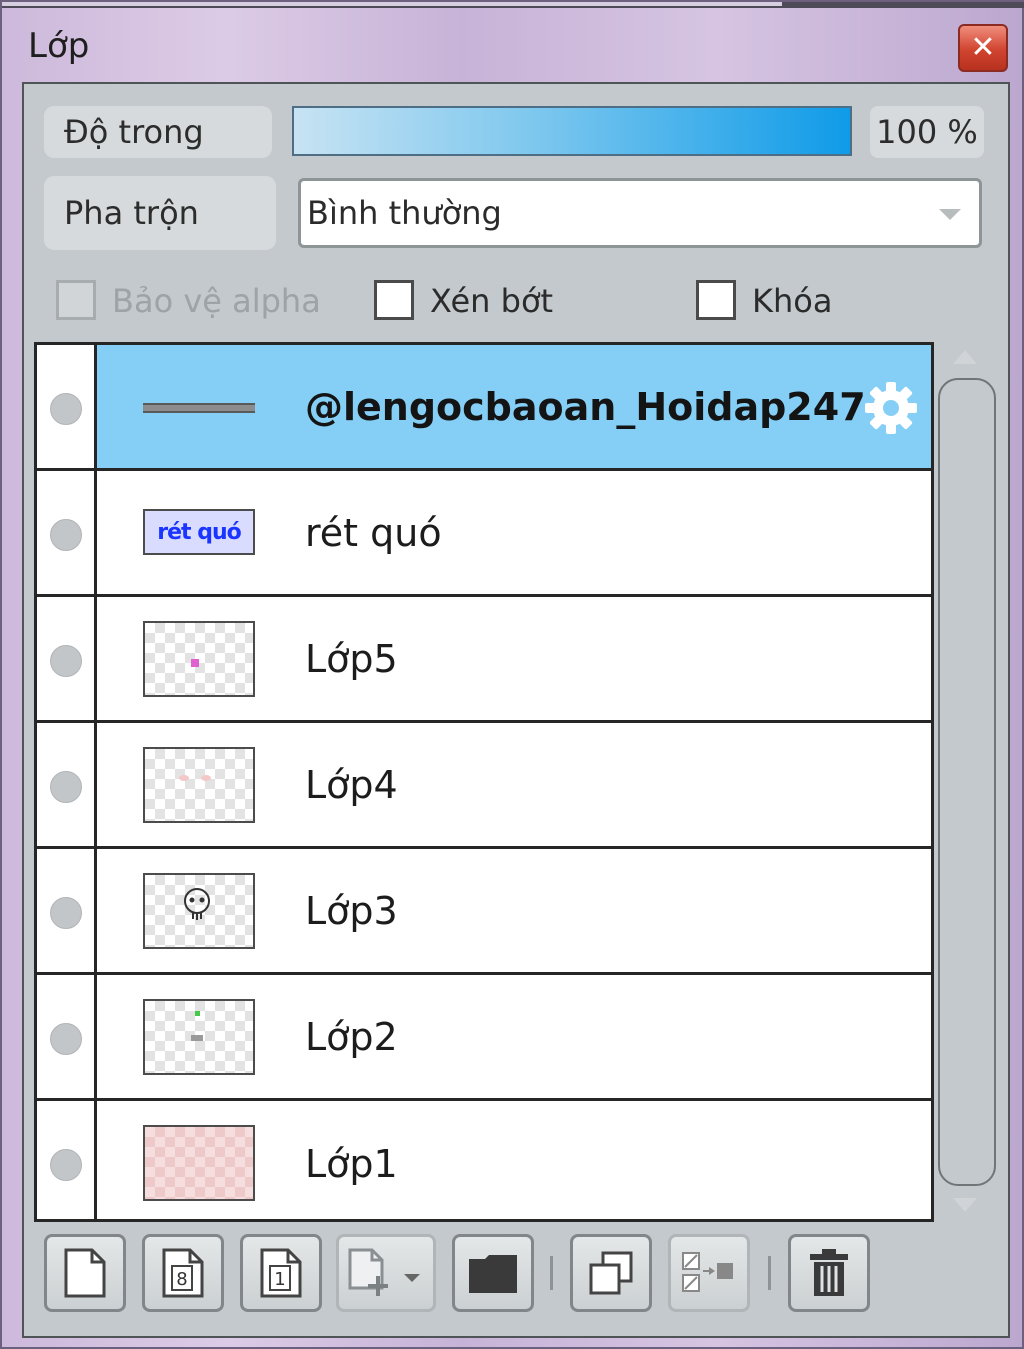 Image resolution: width=1024 pixels, height=1349 pixels. I want to click on opacity-slider, so click(572, 131).